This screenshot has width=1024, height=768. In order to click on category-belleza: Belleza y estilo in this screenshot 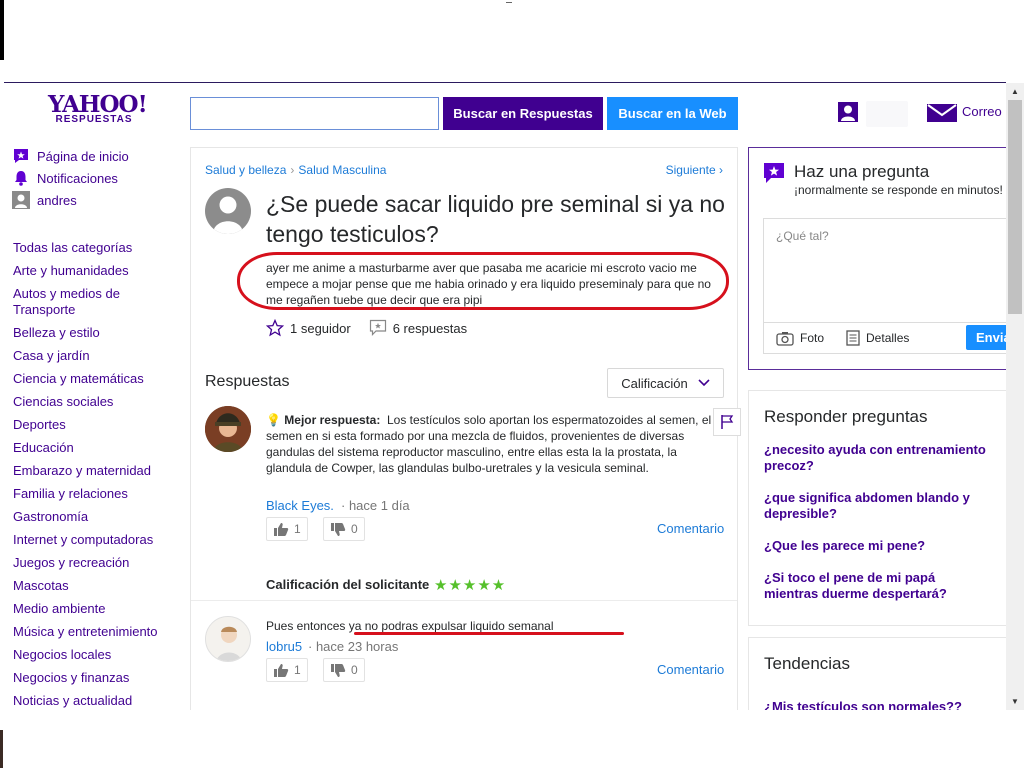, I will do `click(93, 333)`.